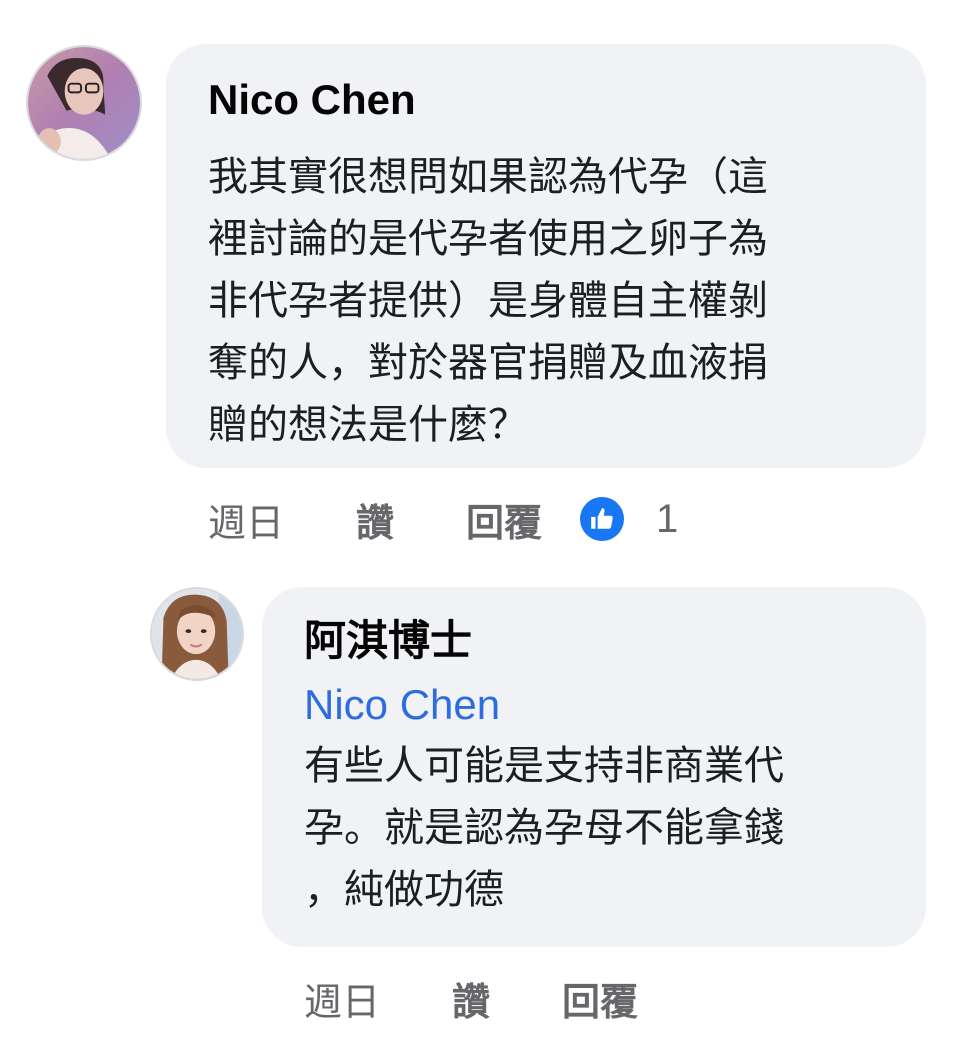 Image resolution: width=960 pixels, height=1064 pixels. I want to click on comment-actions: 週日 讚 回覆 1, so click(443, 519).